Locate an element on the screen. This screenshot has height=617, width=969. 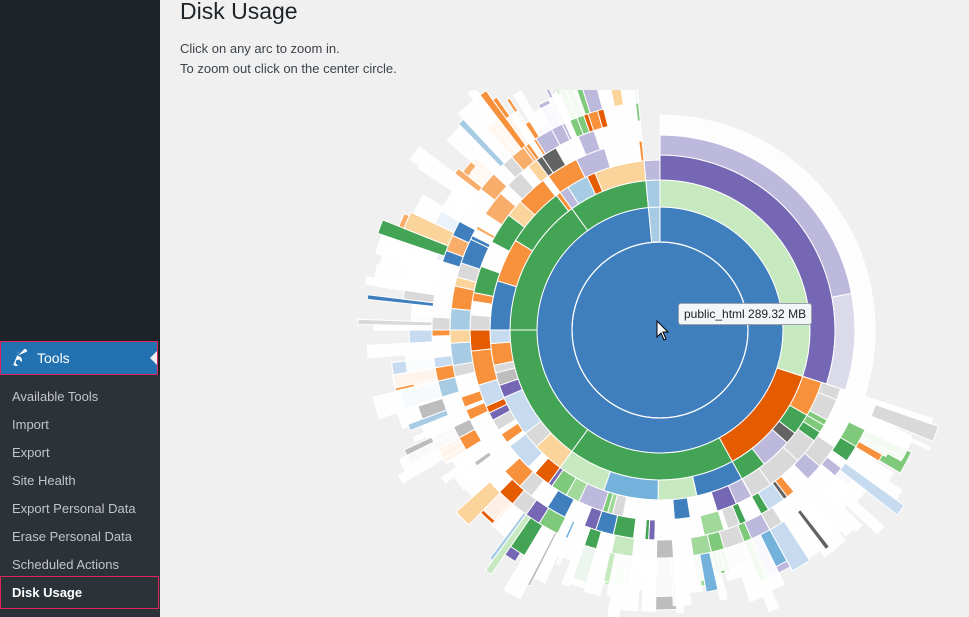
instruction-zoom-in: Click on any arc to zoom in. is located at coordinates (260, 48).